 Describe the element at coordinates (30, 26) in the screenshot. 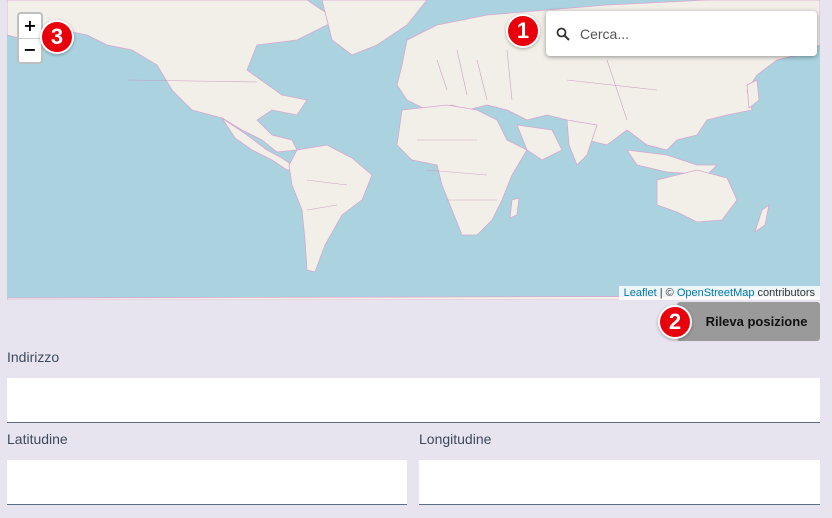

I see `zoom-in-button: +` at that location.